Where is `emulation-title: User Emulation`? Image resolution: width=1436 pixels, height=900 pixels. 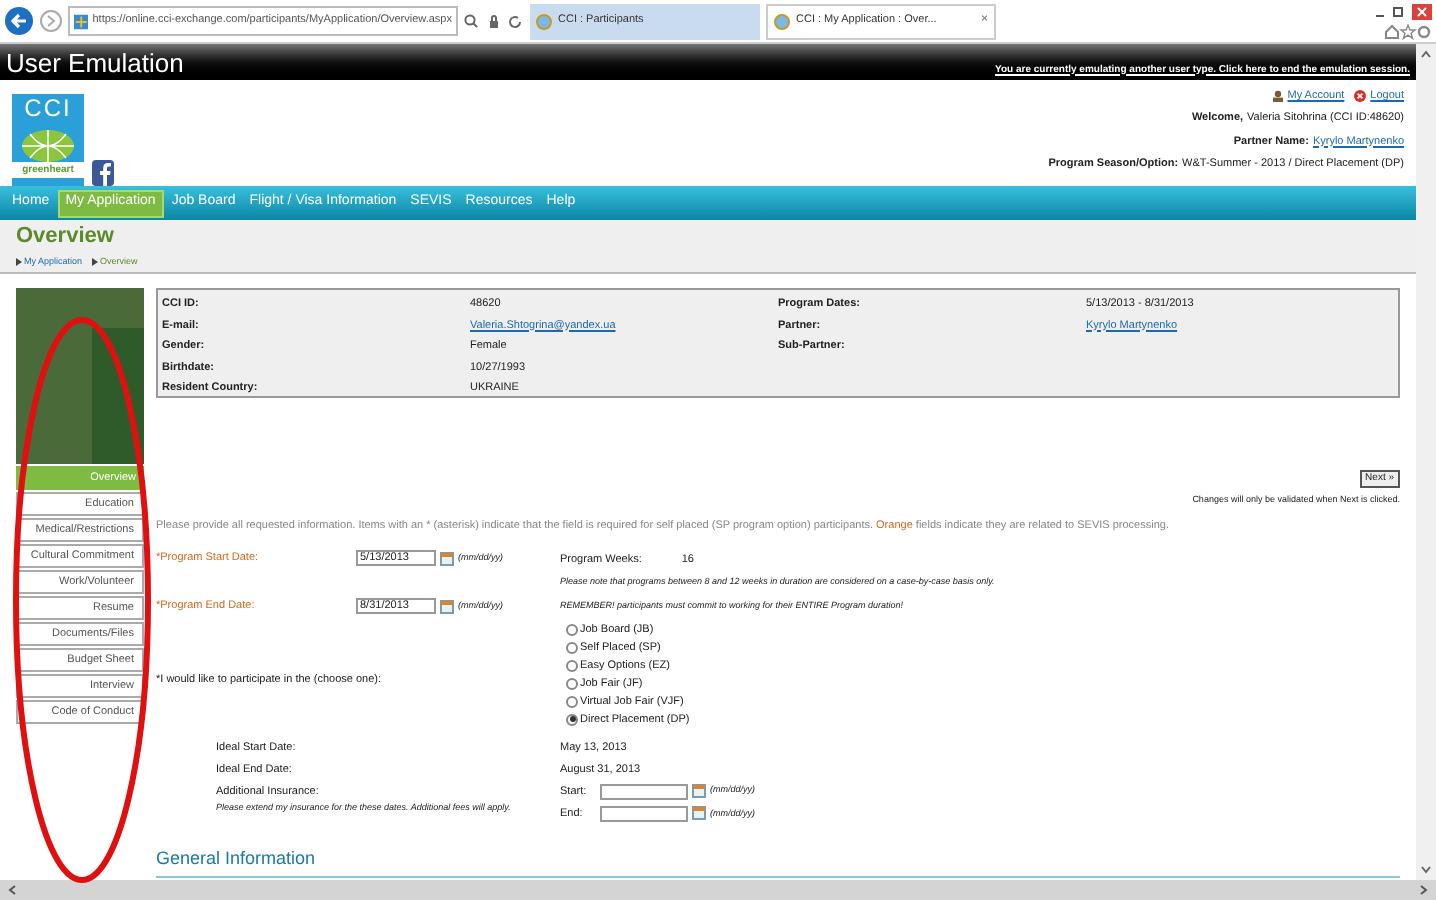 emulation-title: User Emulation is located at coordinates (95, 64).